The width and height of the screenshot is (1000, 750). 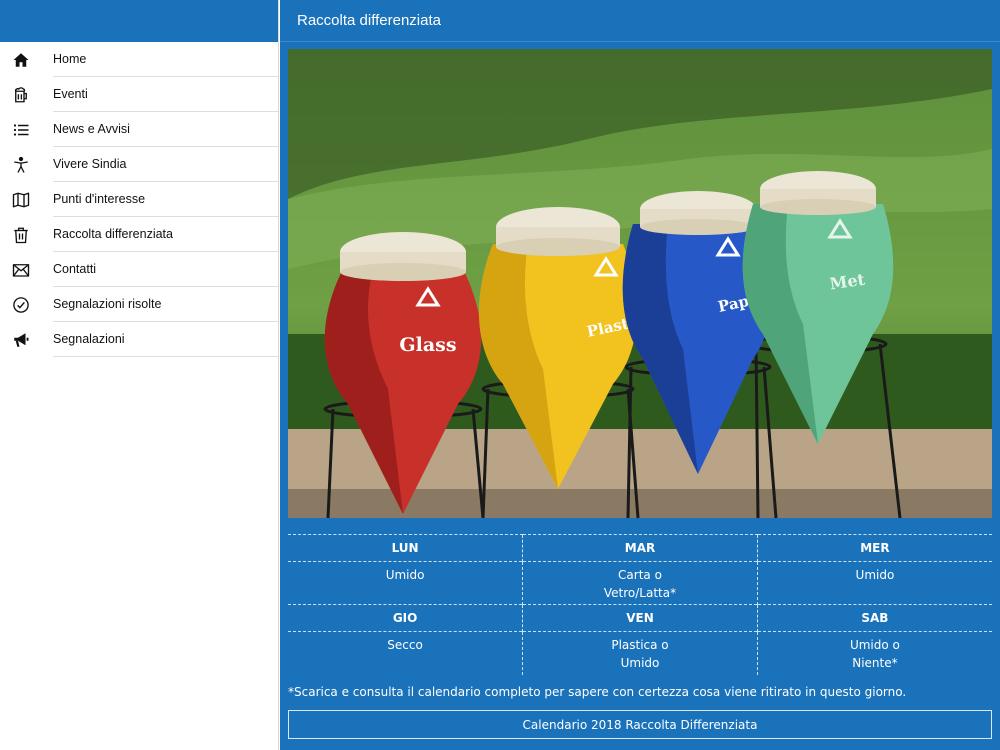 I want to click on menu-item-label: Punti d'interesse, so click(x=165, y=199).